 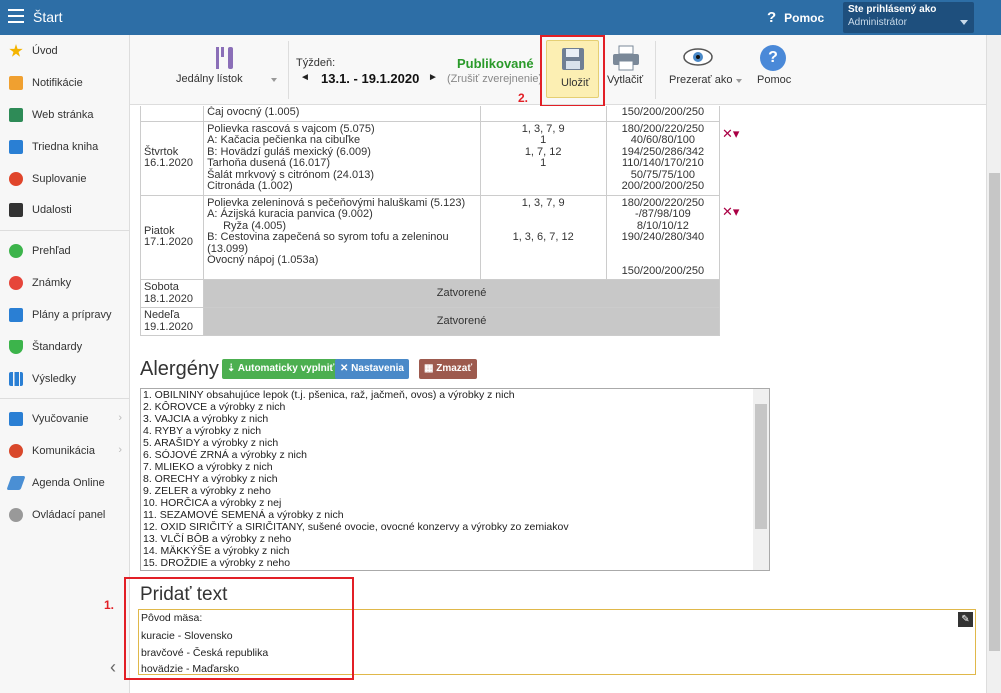 I want to click on collapse-sidebar-icon: ‹, so click(x=113, y=667).